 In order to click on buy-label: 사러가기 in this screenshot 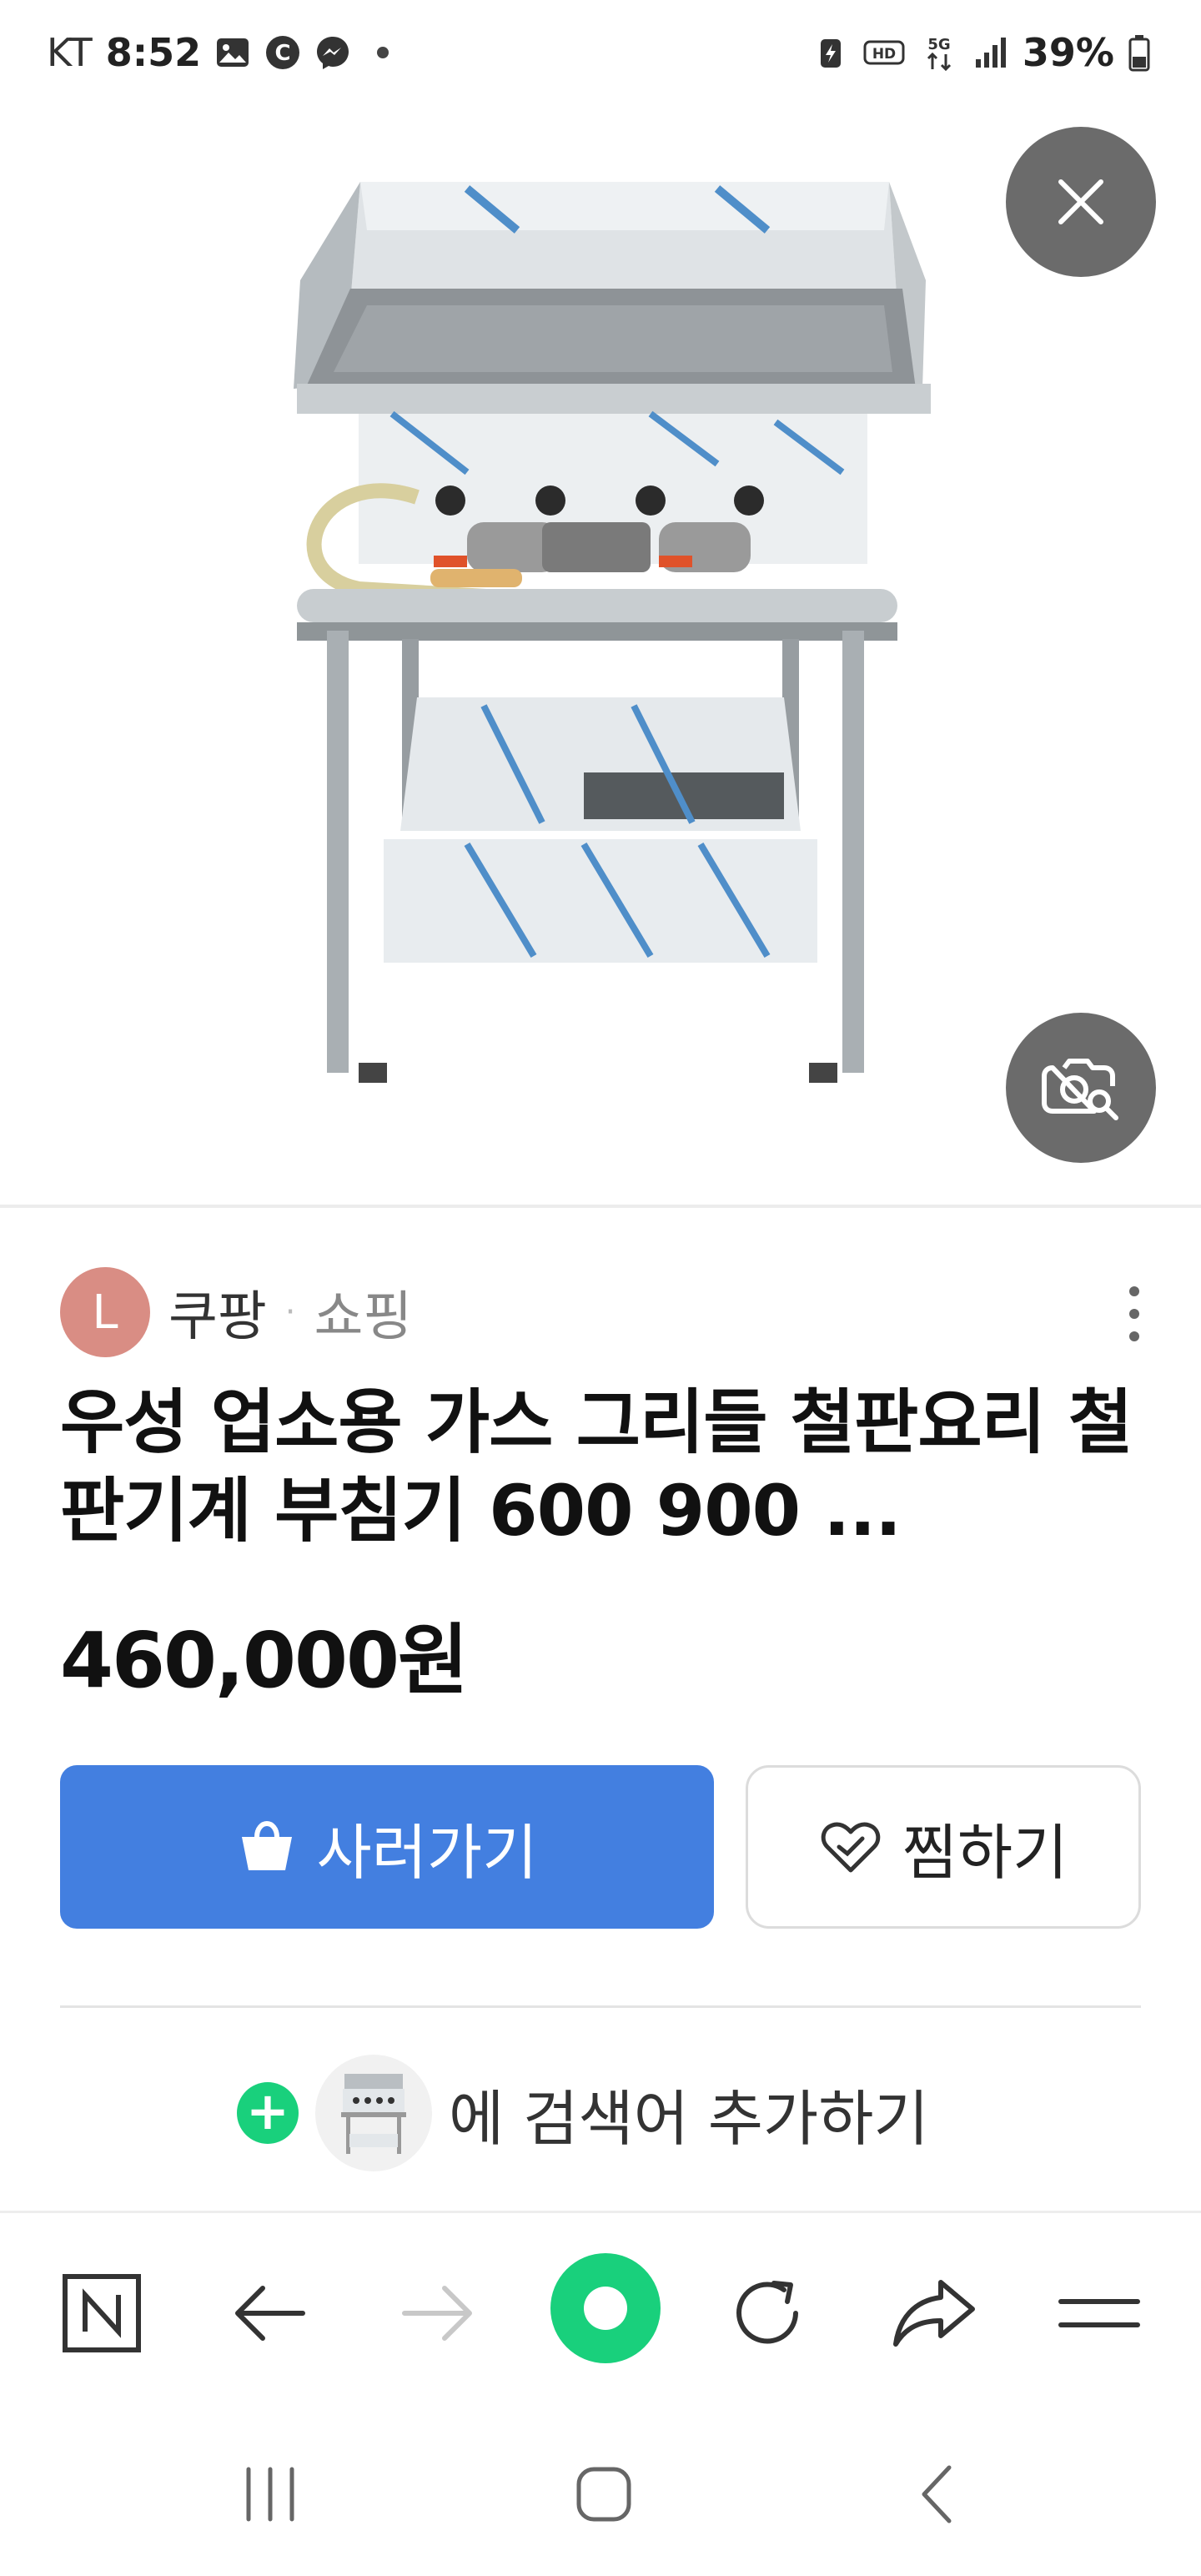, I will do `click(427, 1852)`.